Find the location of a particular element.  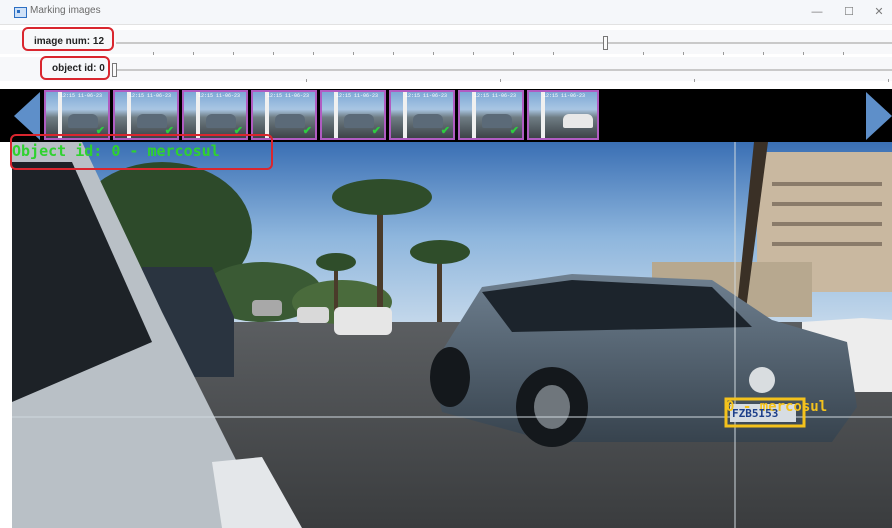

image-num-track is located at coordinates (504, 43).